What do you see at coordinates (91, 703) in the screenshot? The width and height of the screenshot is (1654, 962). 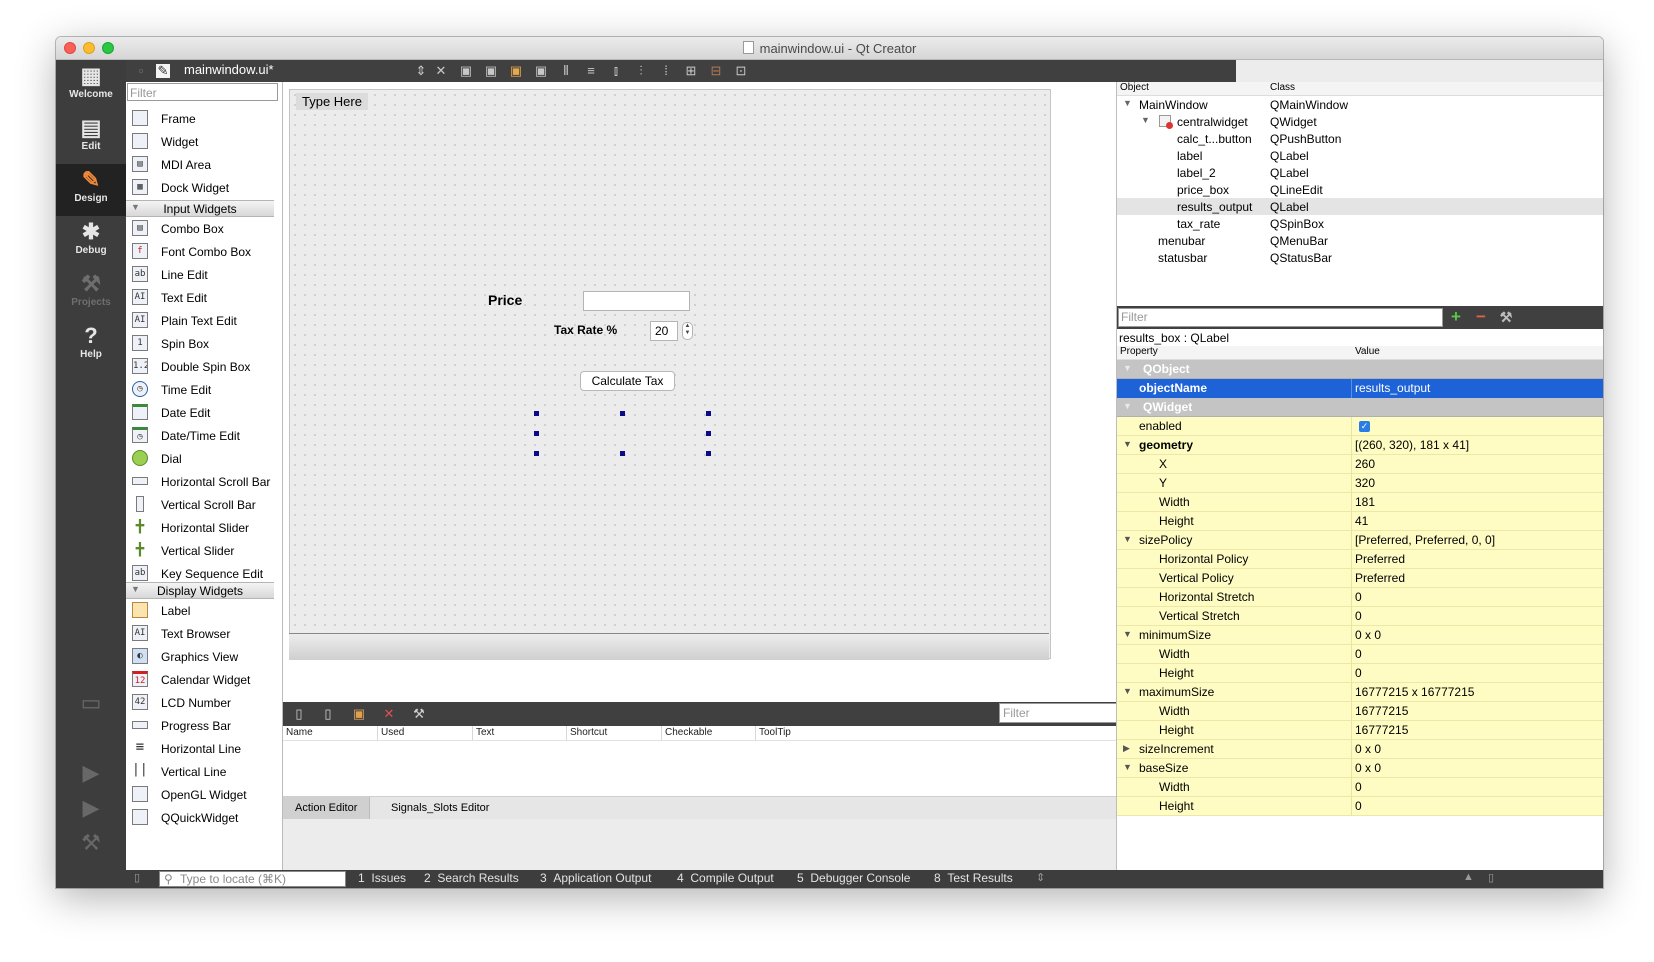 I see `monitor-kit-icon: ▭` at bounding box center [91, 703].